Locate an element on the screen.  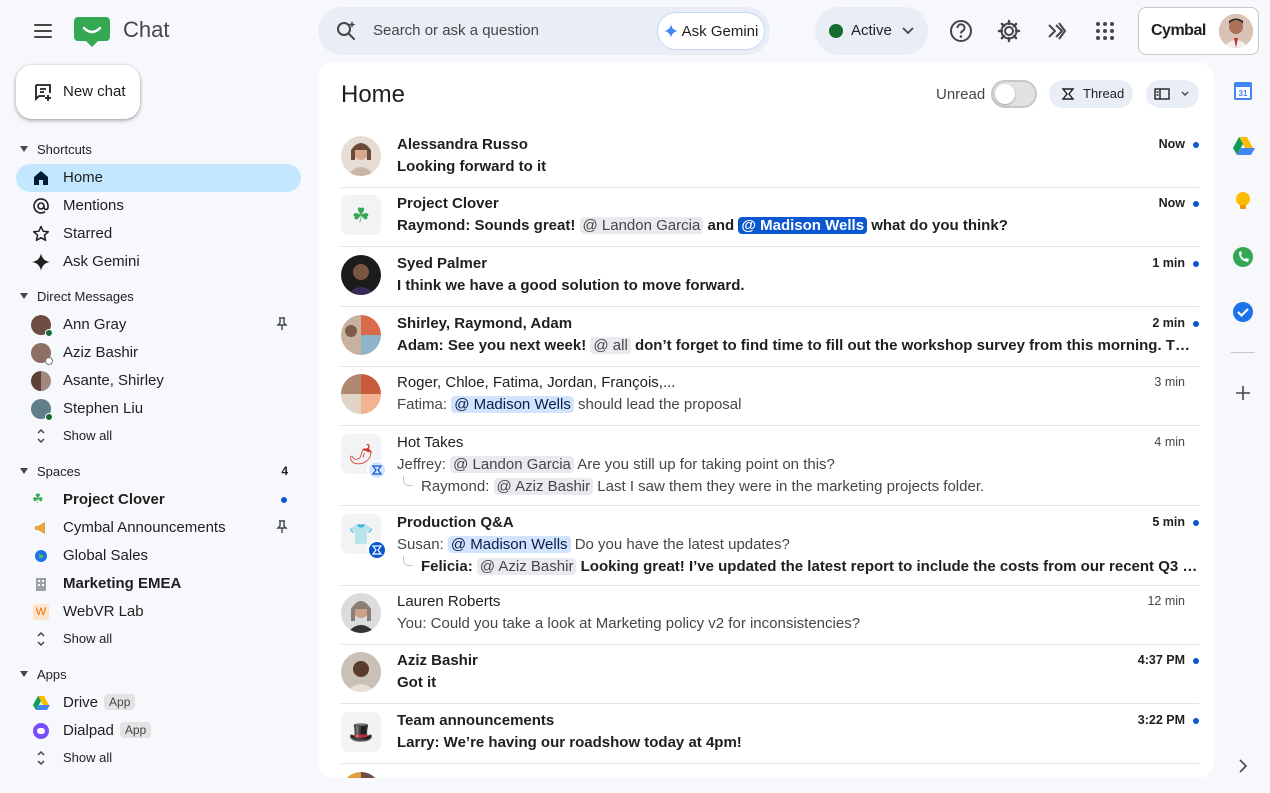
help-icon is located at coordinates (961, 31).